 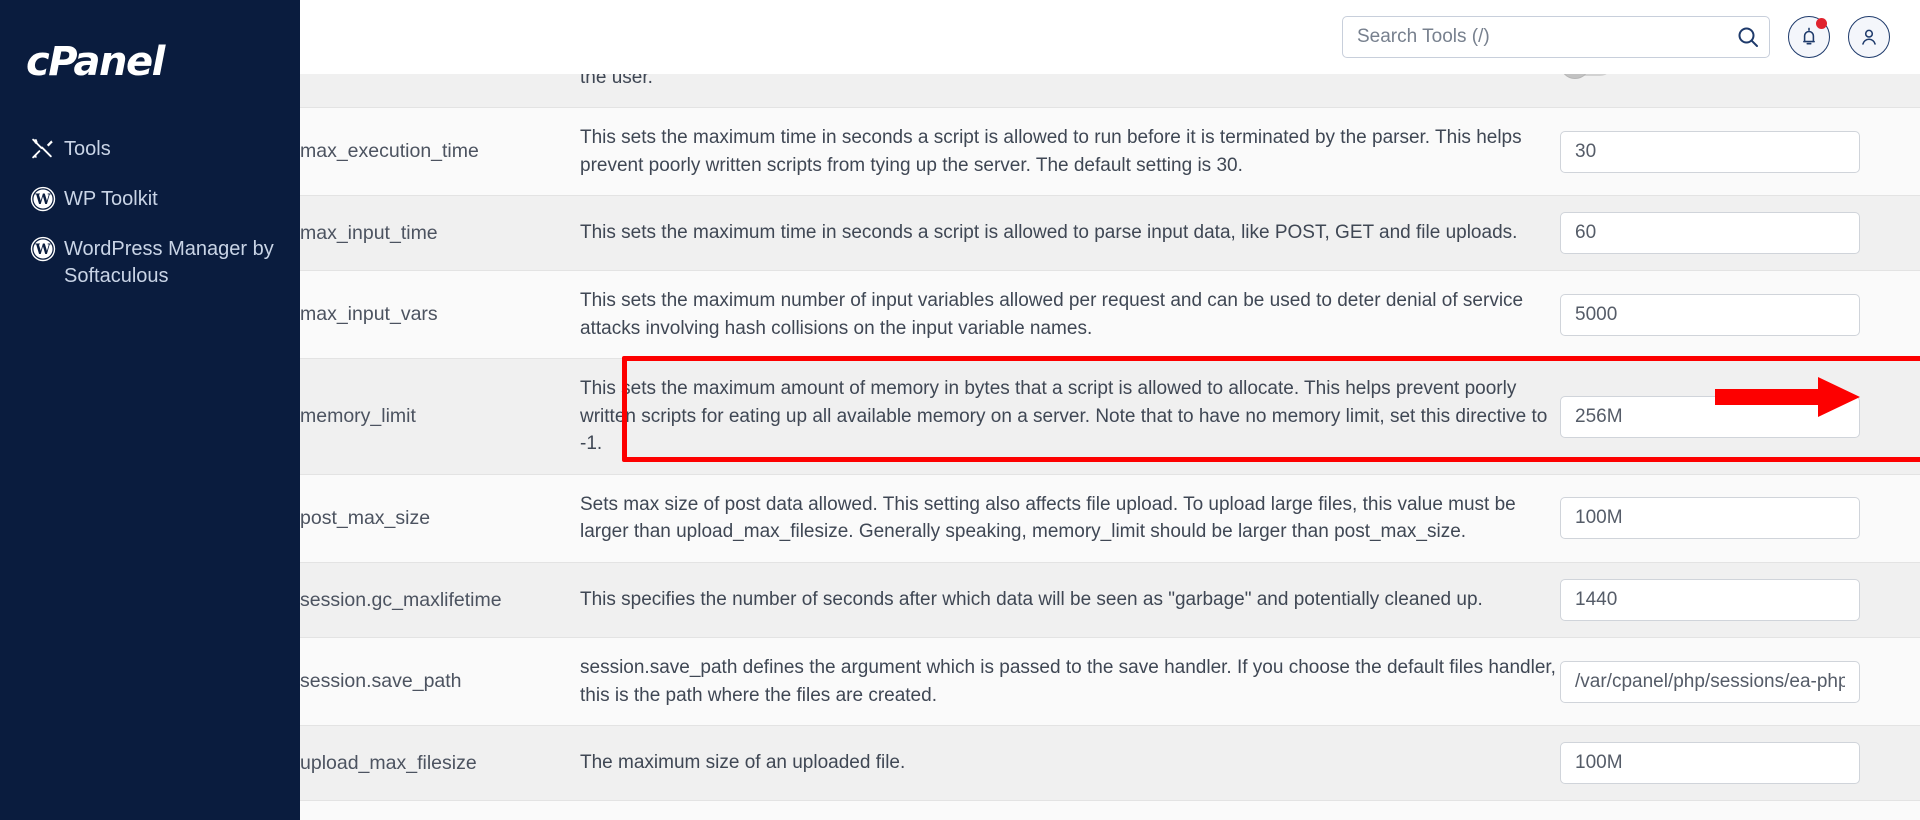 What do you see at coordinates (1748, 37) in the screenshot?
I see `search-icon` at bounding box center [1748, 37].